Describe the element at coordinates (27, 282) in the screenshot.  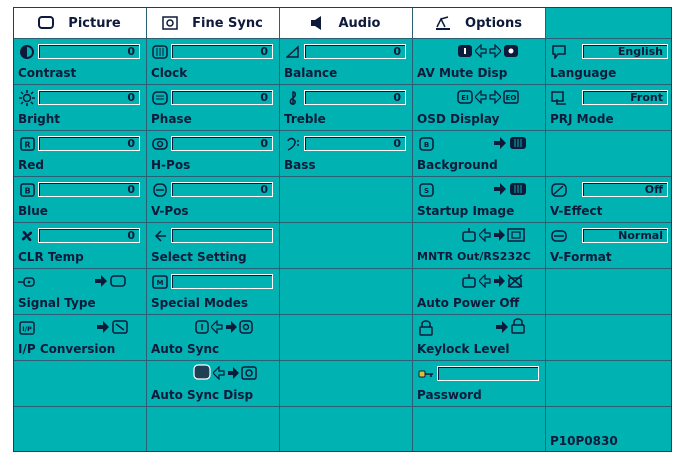
I see `signal-input-icon` at that location.